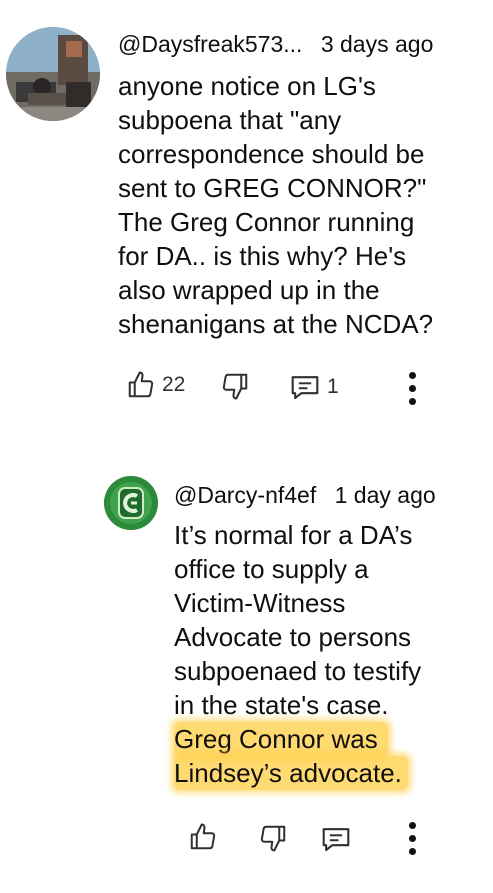  What do you see at coordinates (260, 603) in the screenshot?
I see `comment-line: Victim-Witness` at bounding box center [260, 603].